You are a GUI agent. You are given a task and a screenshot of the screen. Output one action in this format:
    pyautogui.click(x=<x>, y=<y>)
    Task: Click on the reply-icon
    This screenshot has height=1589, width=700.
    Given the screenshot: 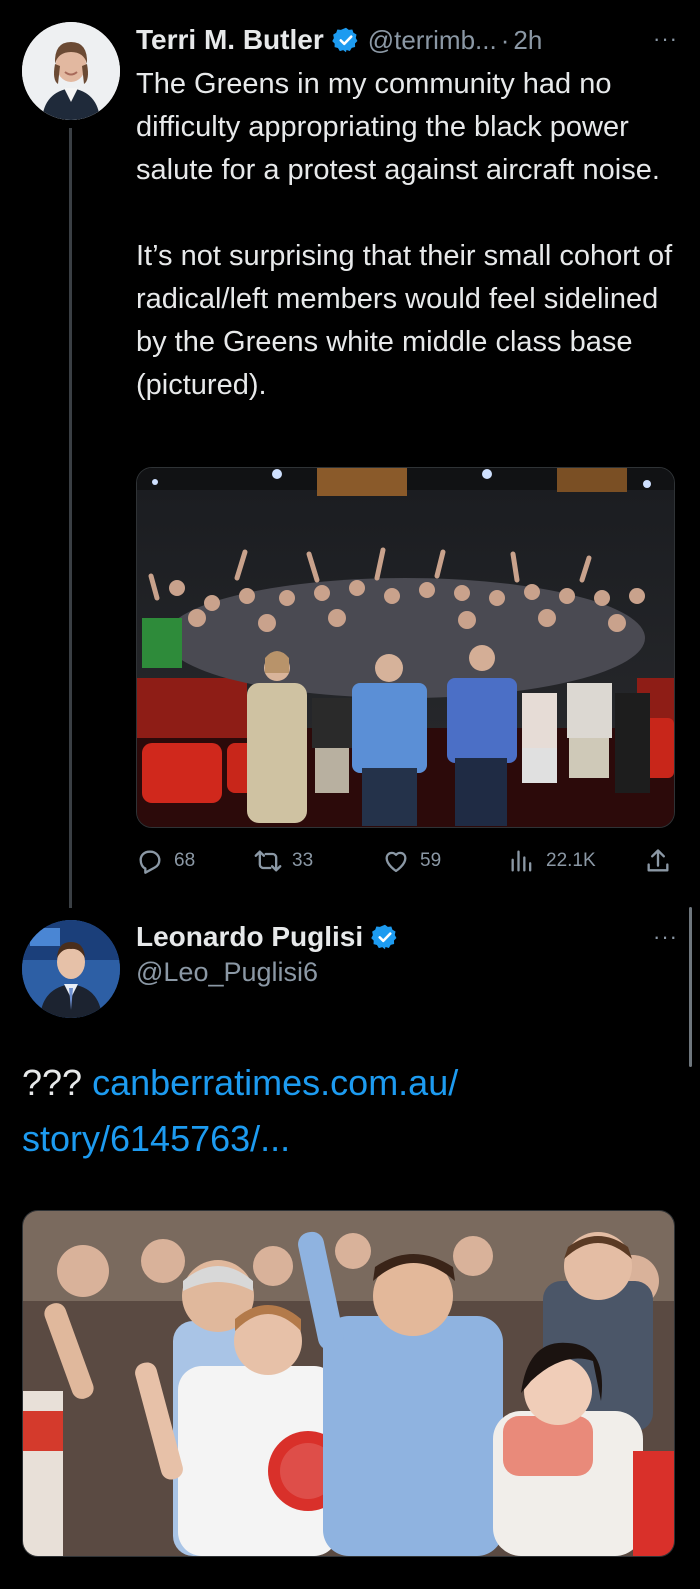 What is the action you would take?
    pyautogui.click(x=150, y=862)
    